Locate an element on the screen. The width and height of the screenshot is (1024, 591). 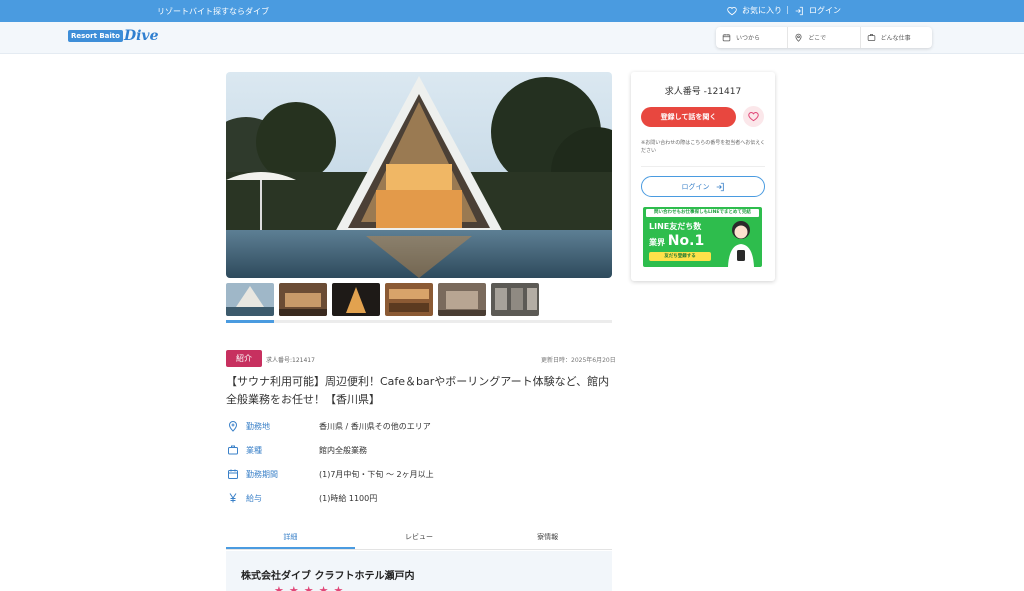
apply-button: 登録して話を聞く is located at coordinates (688, 117).